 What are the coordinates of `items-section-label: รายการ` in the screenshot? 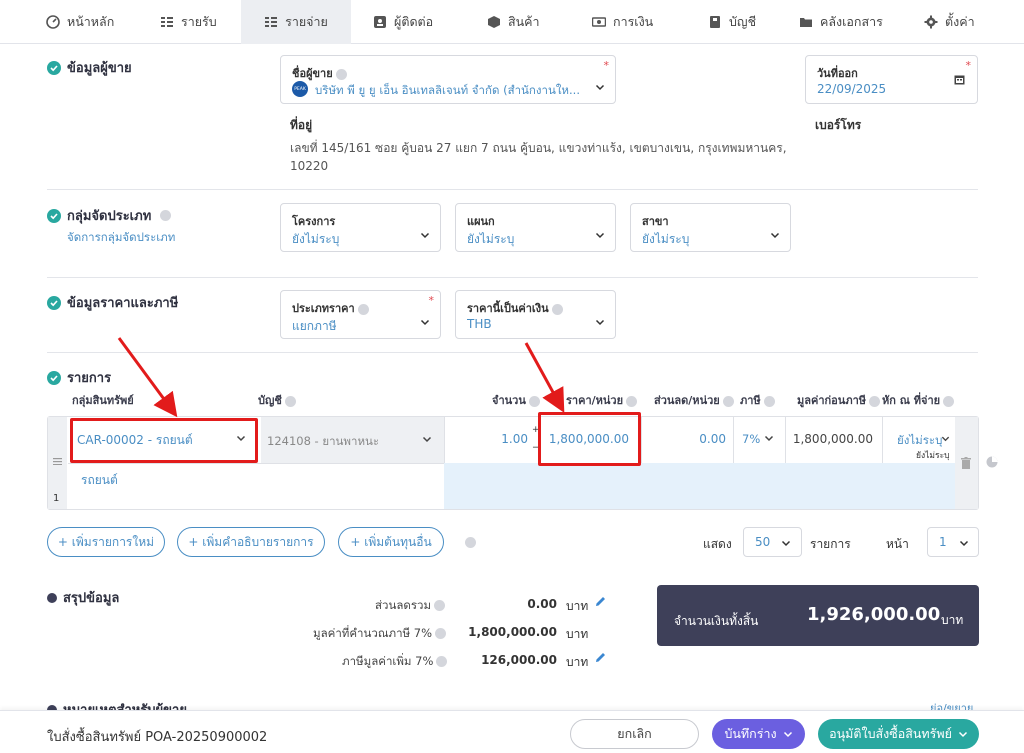 It's located at (89, 378).